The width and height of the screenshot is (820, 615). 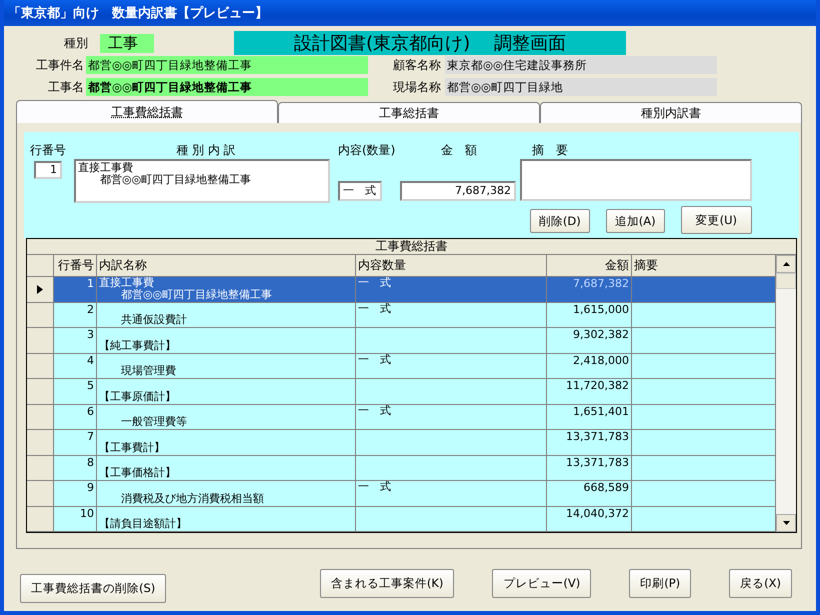 What do you see at coordinates (132, 447) in the screenshot?
I see `table-cell-text: 【工事費計】` at bounding box center [132, 447].